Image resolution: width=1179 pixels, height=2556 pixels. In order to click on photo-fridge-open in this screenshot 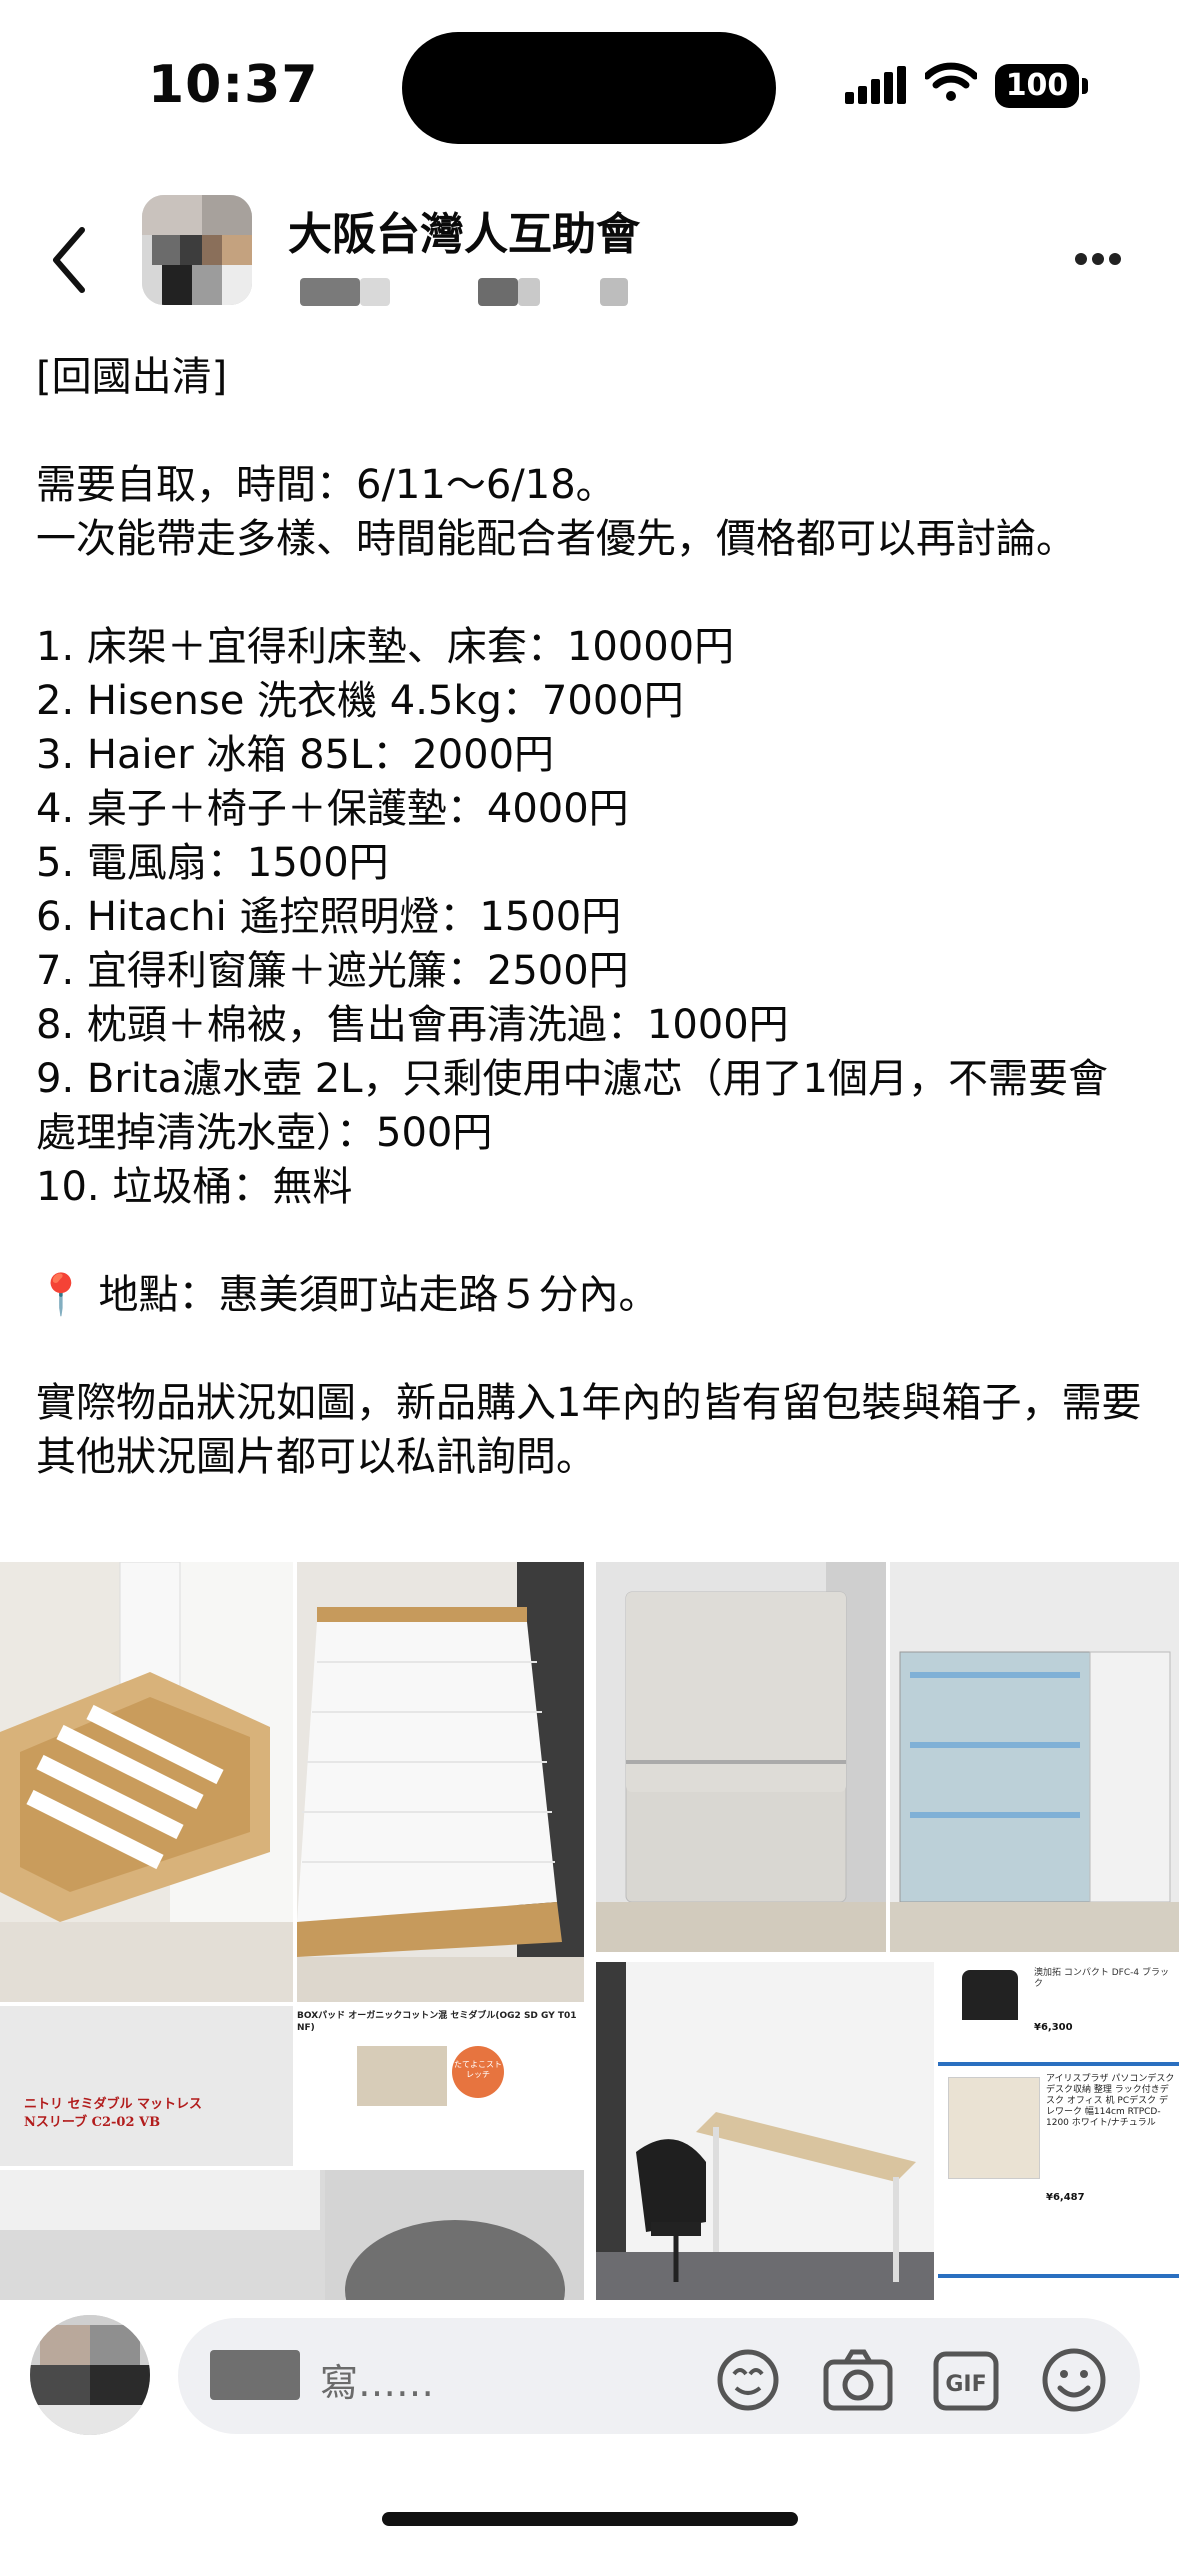, I will do `click(1034, 1757)`.